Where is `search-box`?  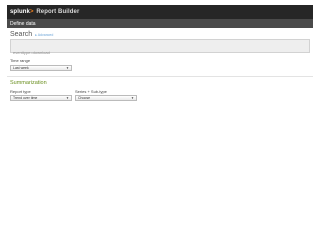 search-box is located at coordinates (160, 47).